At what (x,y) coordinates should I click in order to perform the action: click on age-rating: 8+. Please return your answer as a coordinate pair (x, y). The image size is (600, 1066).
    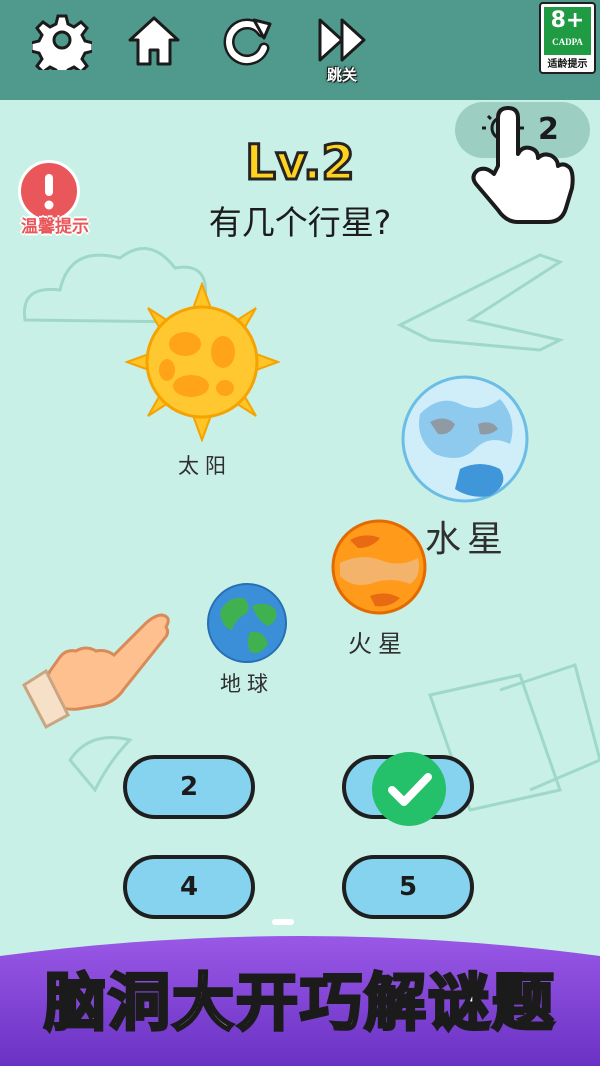
    Looking at the image, I should click on (567, 20).